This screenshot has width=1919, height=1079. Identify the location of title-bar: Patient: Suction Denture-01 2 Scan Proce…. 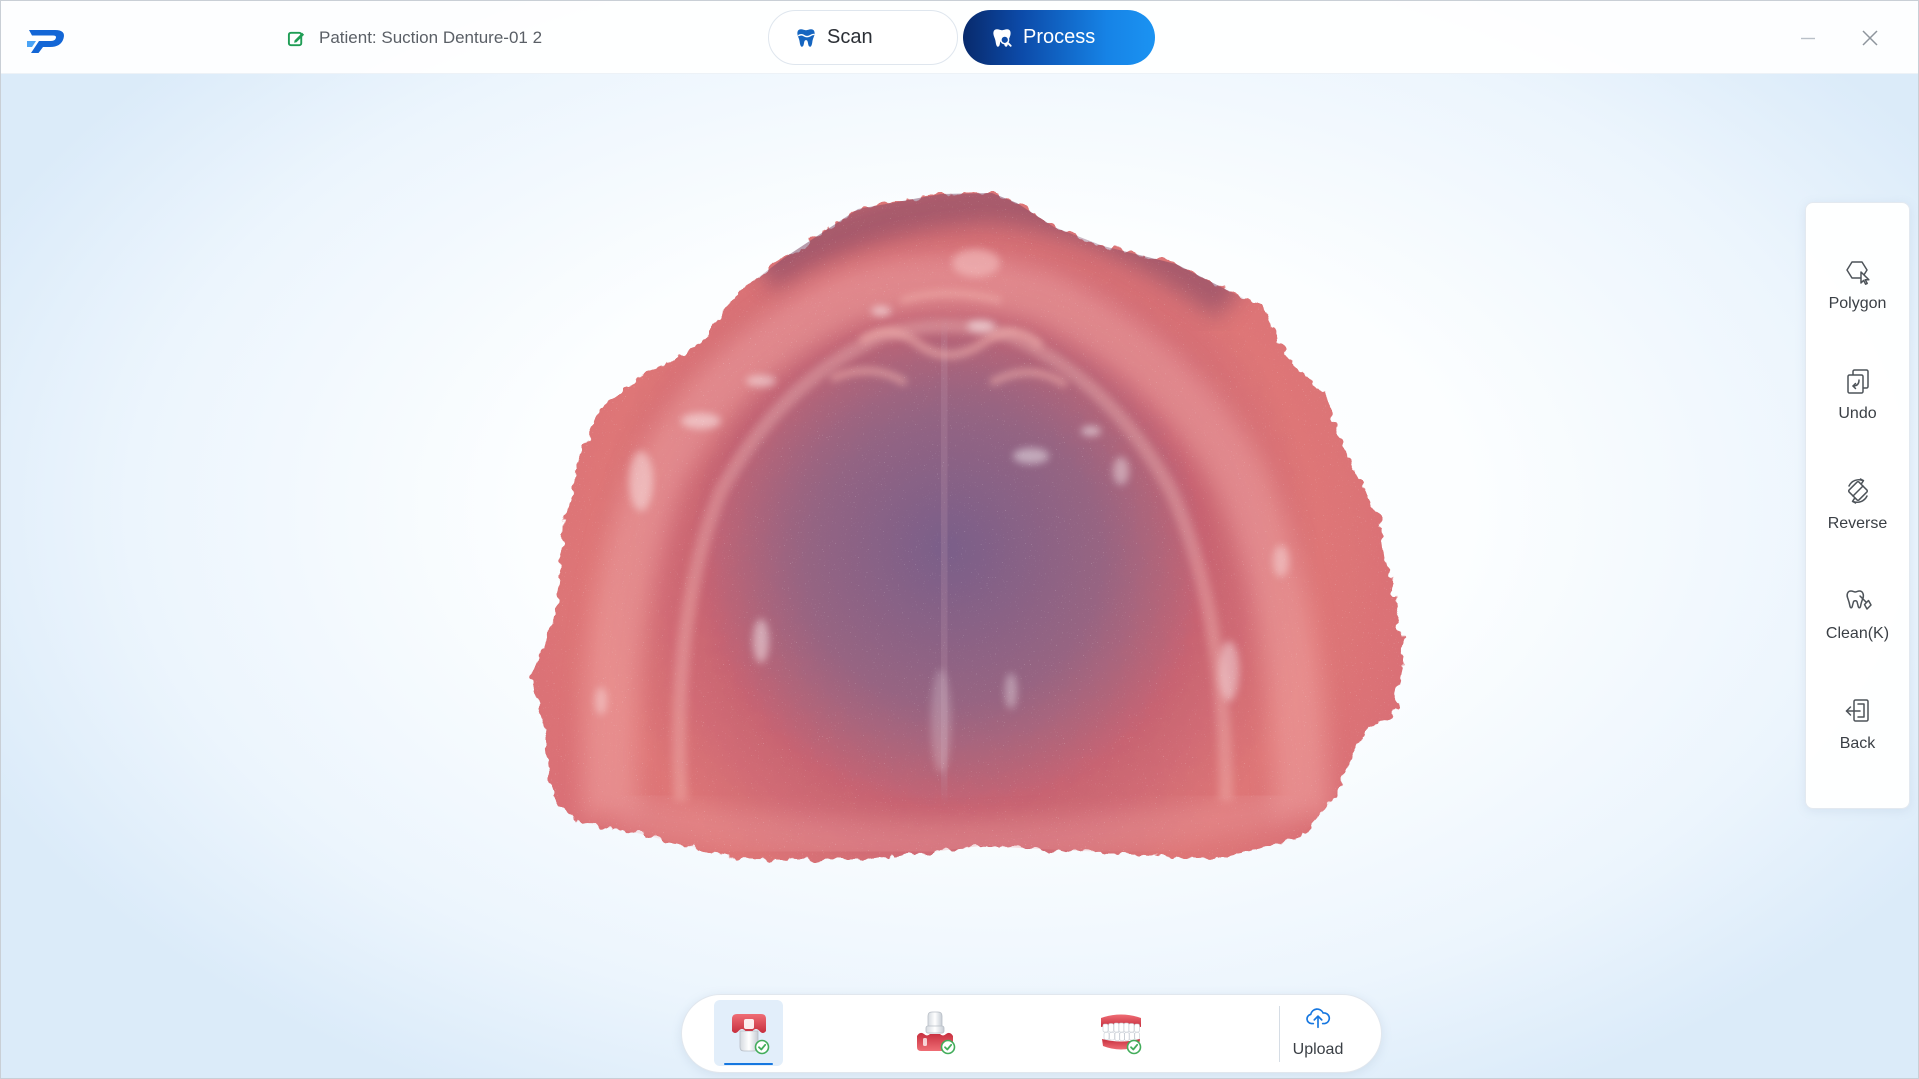
(959, 37).